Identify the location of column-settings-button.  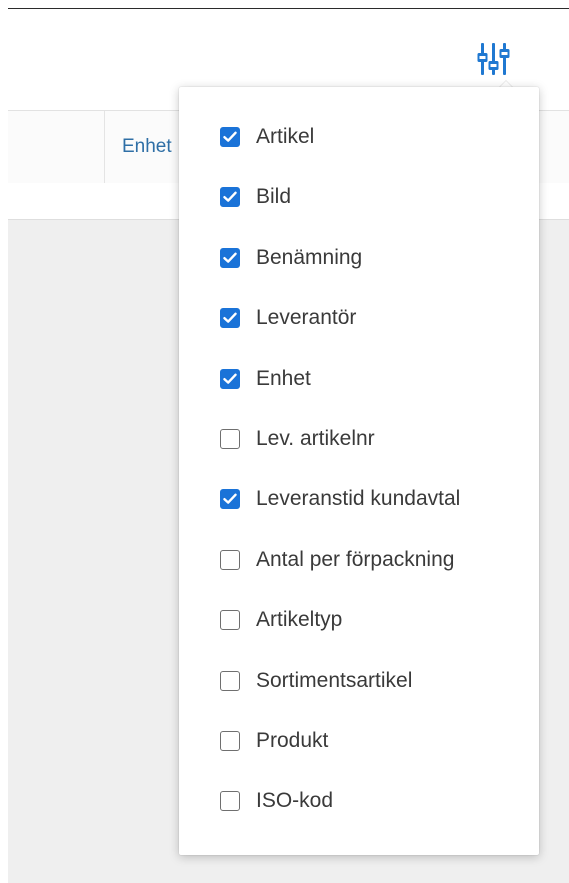
(497, 60).